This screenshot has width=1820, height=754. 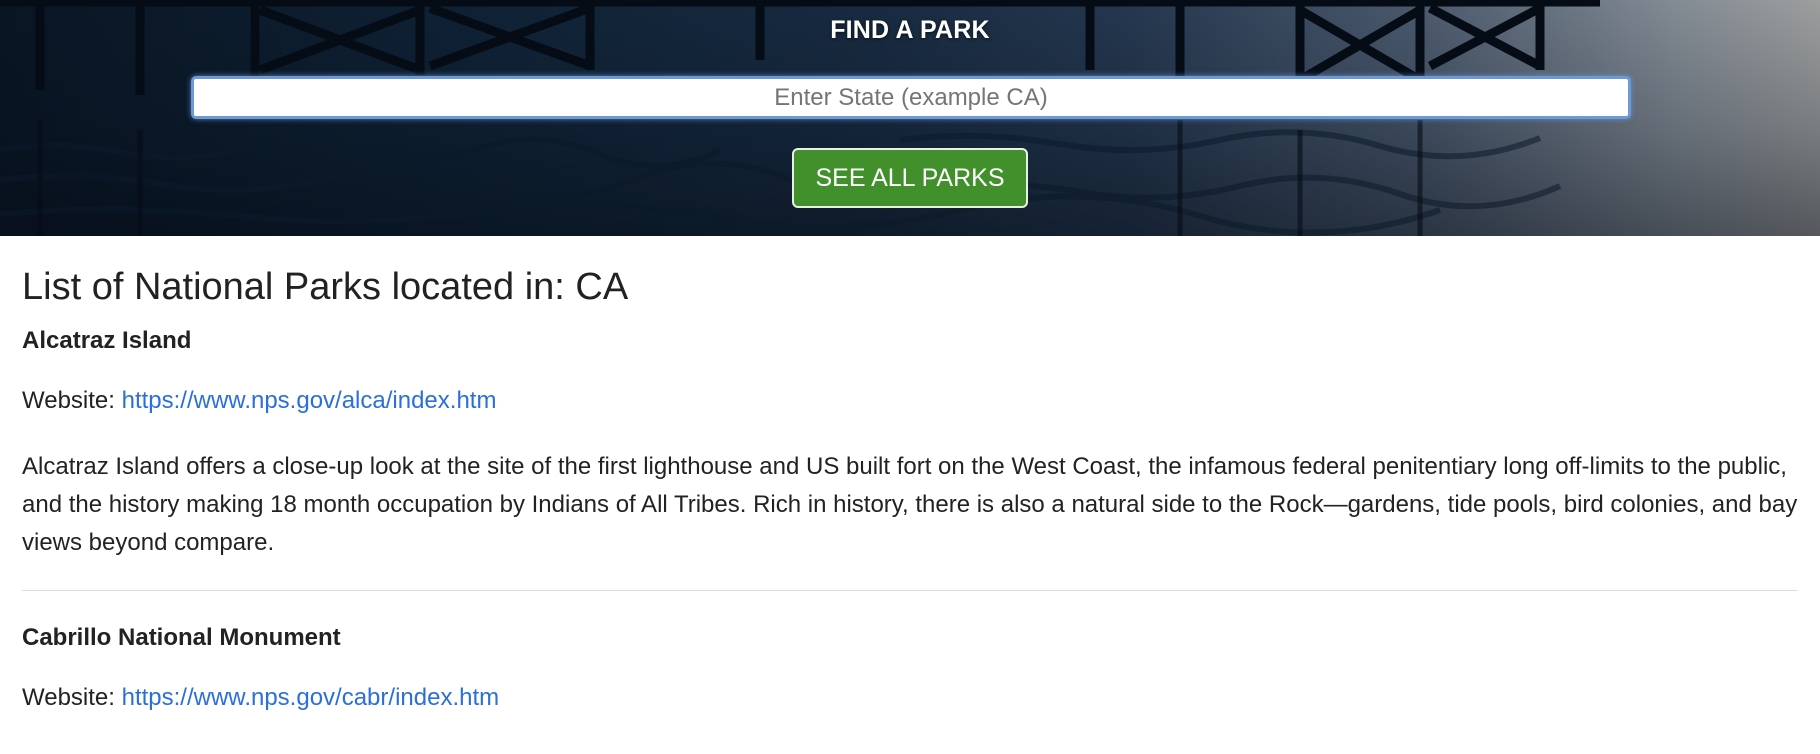 I want to click on see-all-parks-button: SEE ALL PARKS, so click(x=910, y=178).